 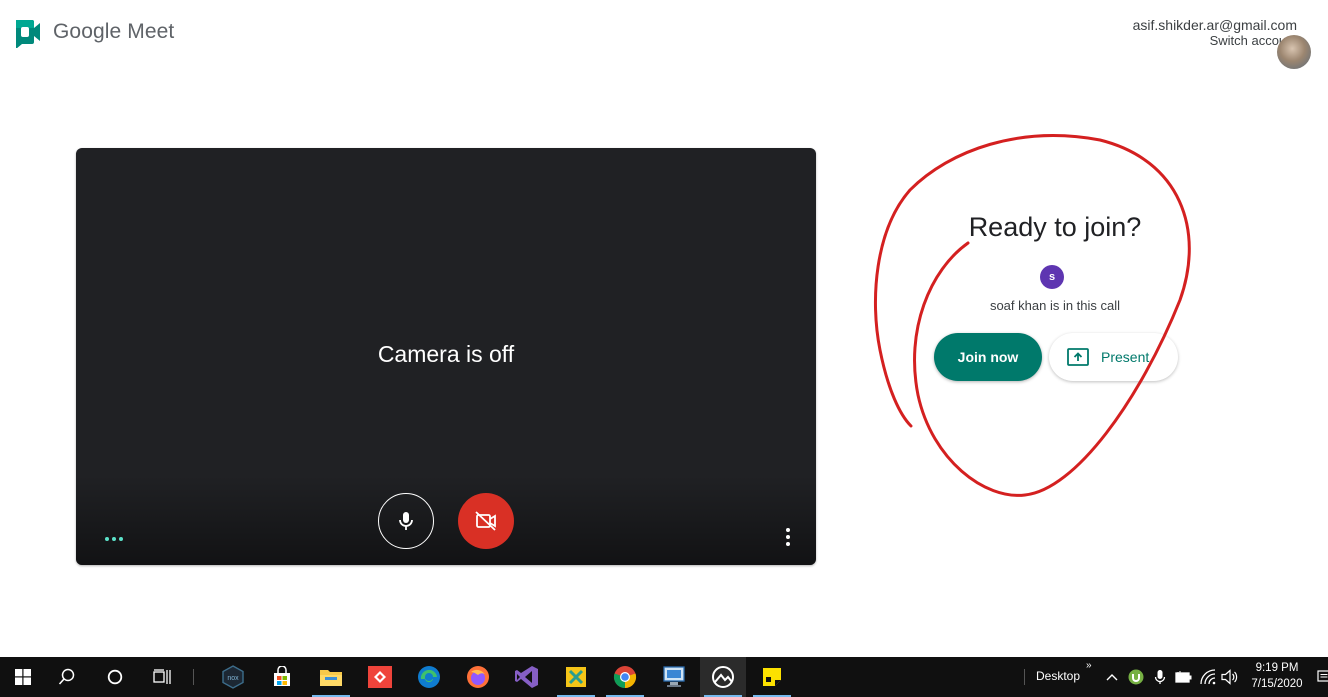 I want to click on task-view-icon, so click(x=162, y=676).